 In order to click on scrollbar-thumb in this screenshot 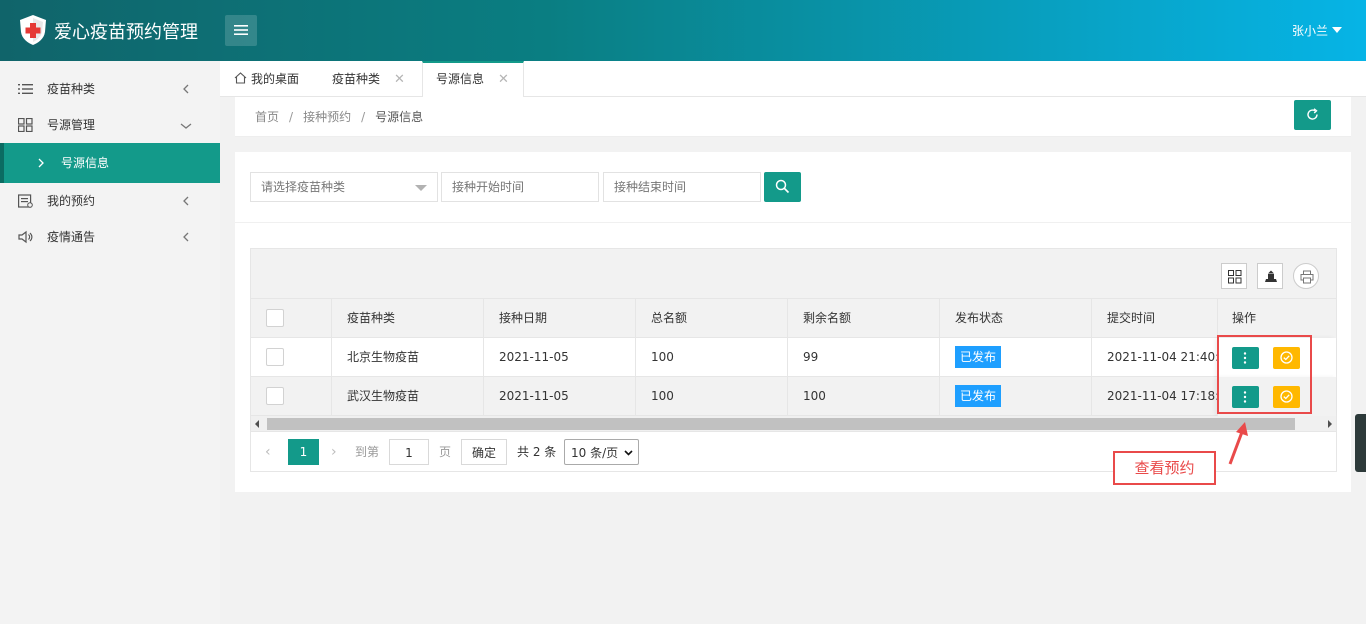, I will do `click(781, 424)`.